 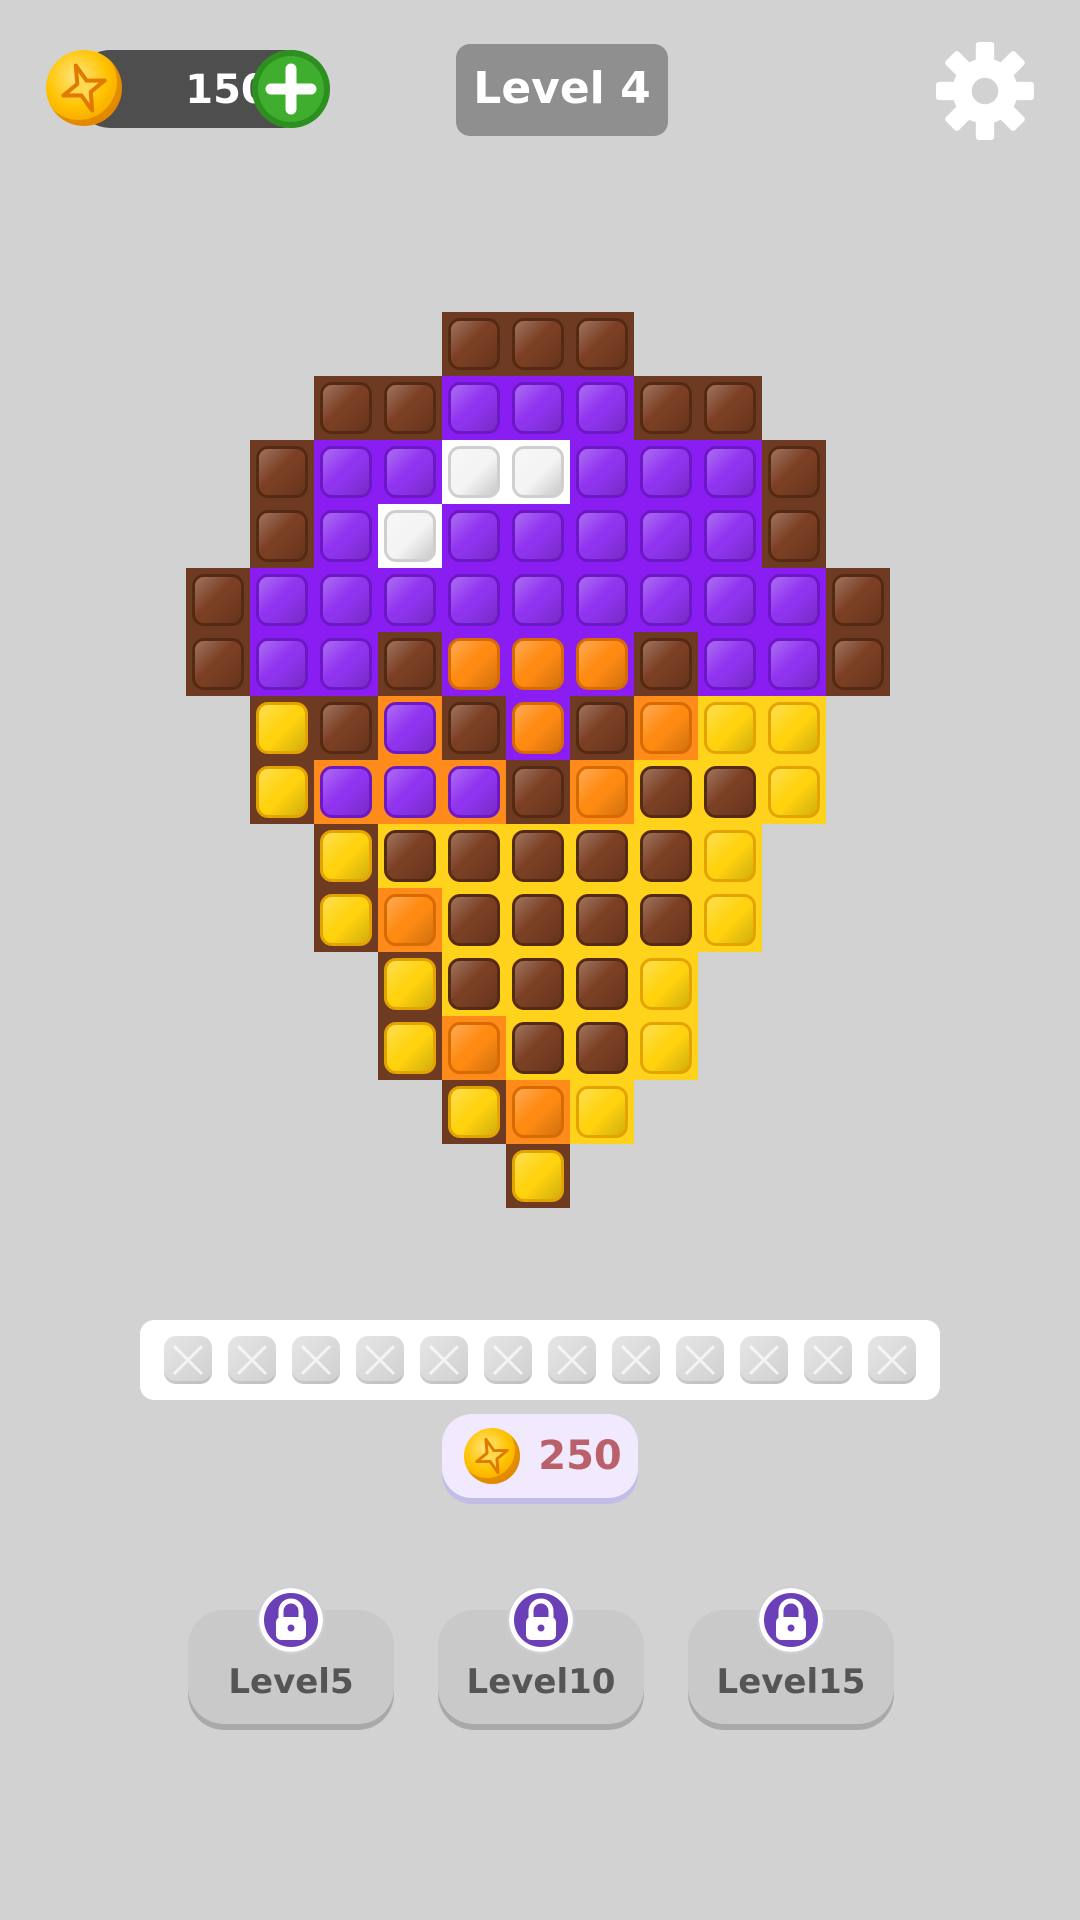 What do you see at coordinates (791, 1656) in the screenshot?
I see `locked-level-15-button: Level15` at bounding box center [791, 1656].